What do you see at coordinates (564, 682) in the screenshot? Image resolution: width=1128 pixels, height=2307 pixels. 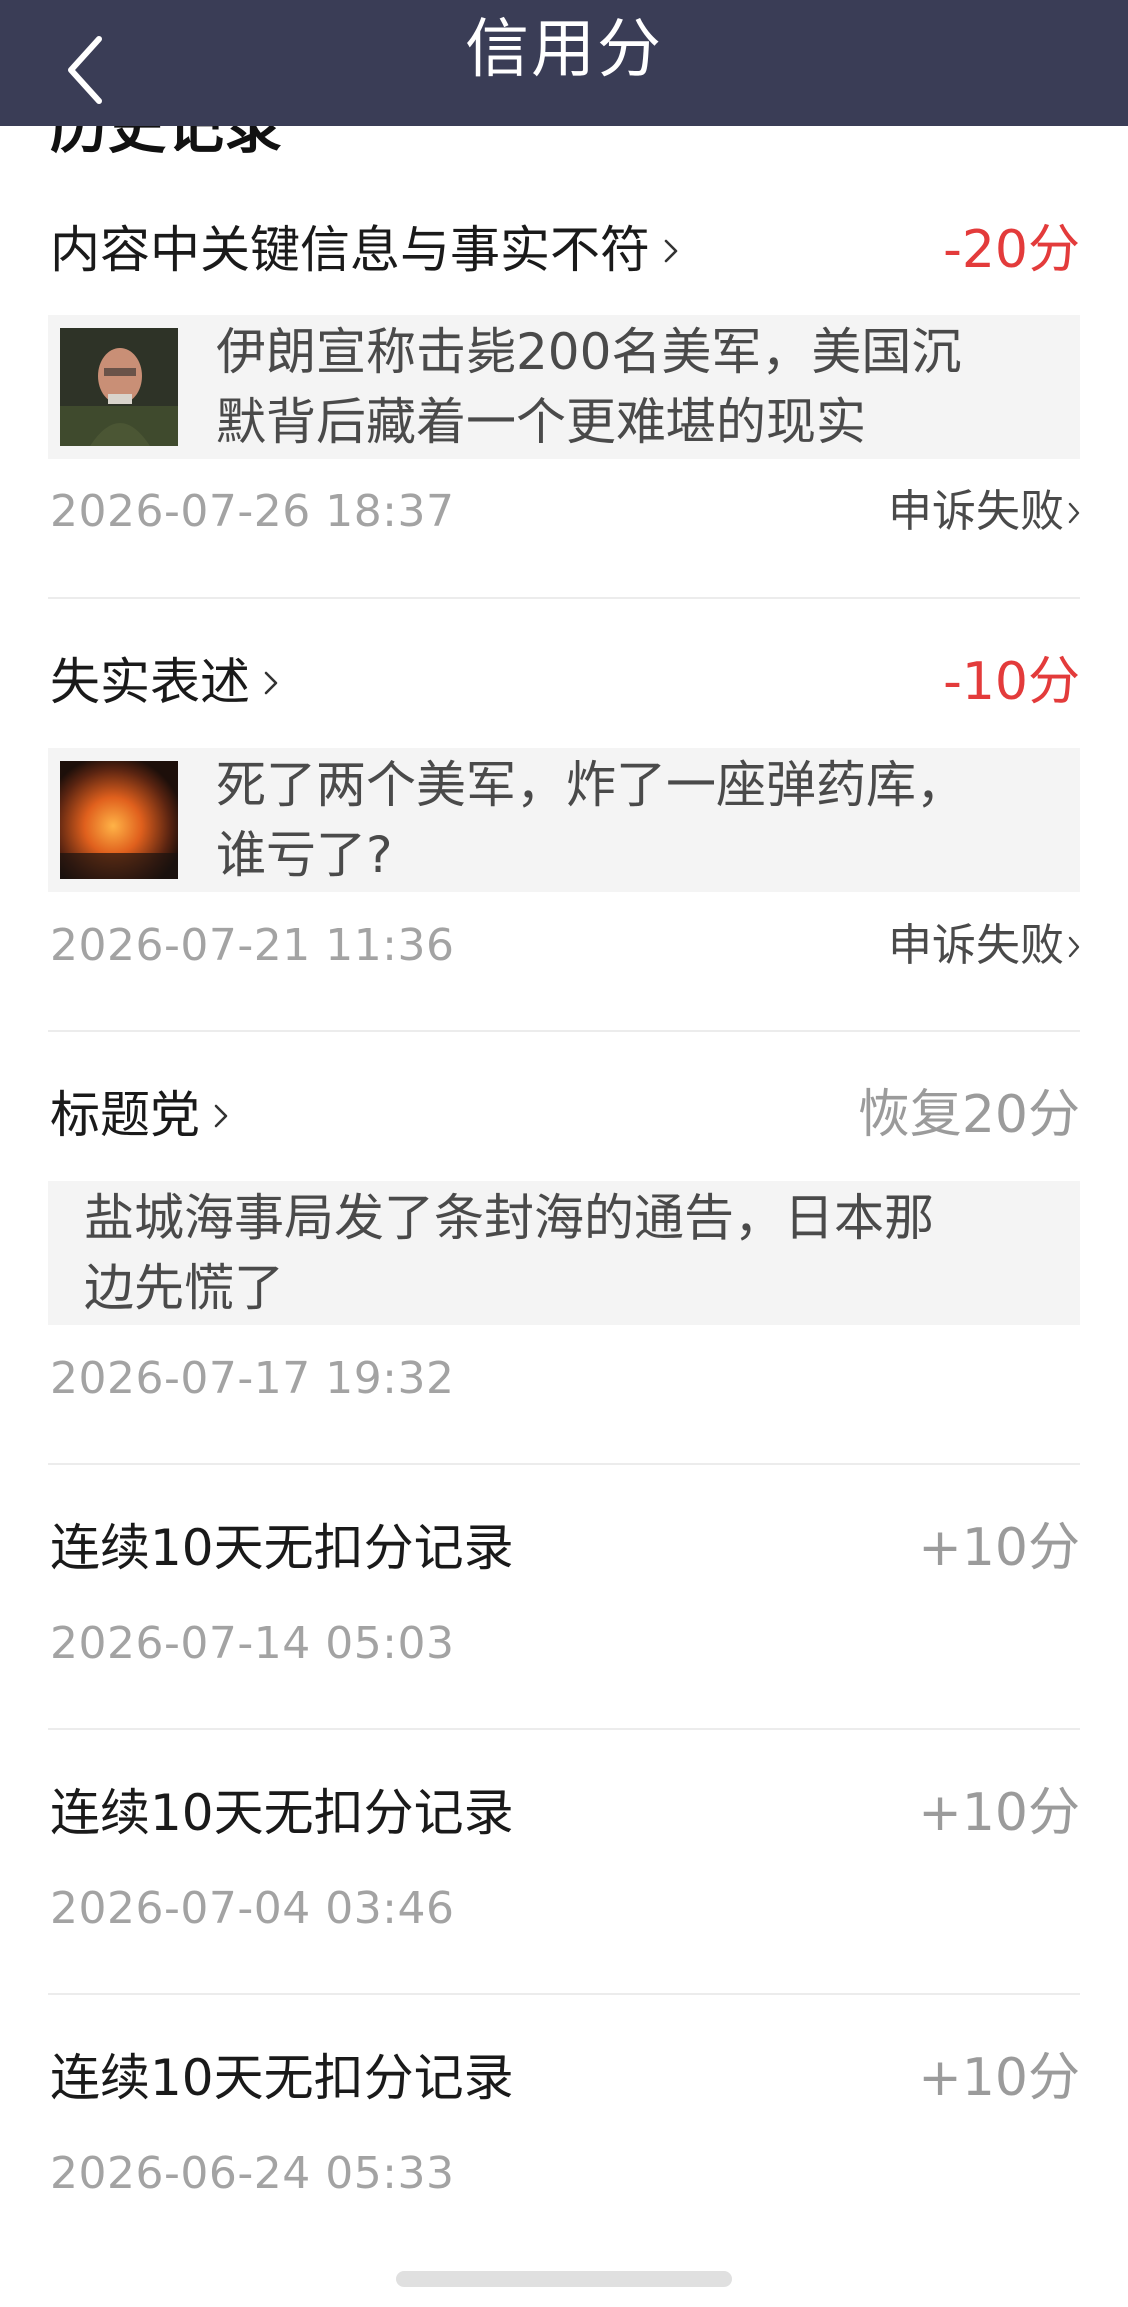 I see `record-header: 失实表述 -10分` at bounding box center [564, 682].